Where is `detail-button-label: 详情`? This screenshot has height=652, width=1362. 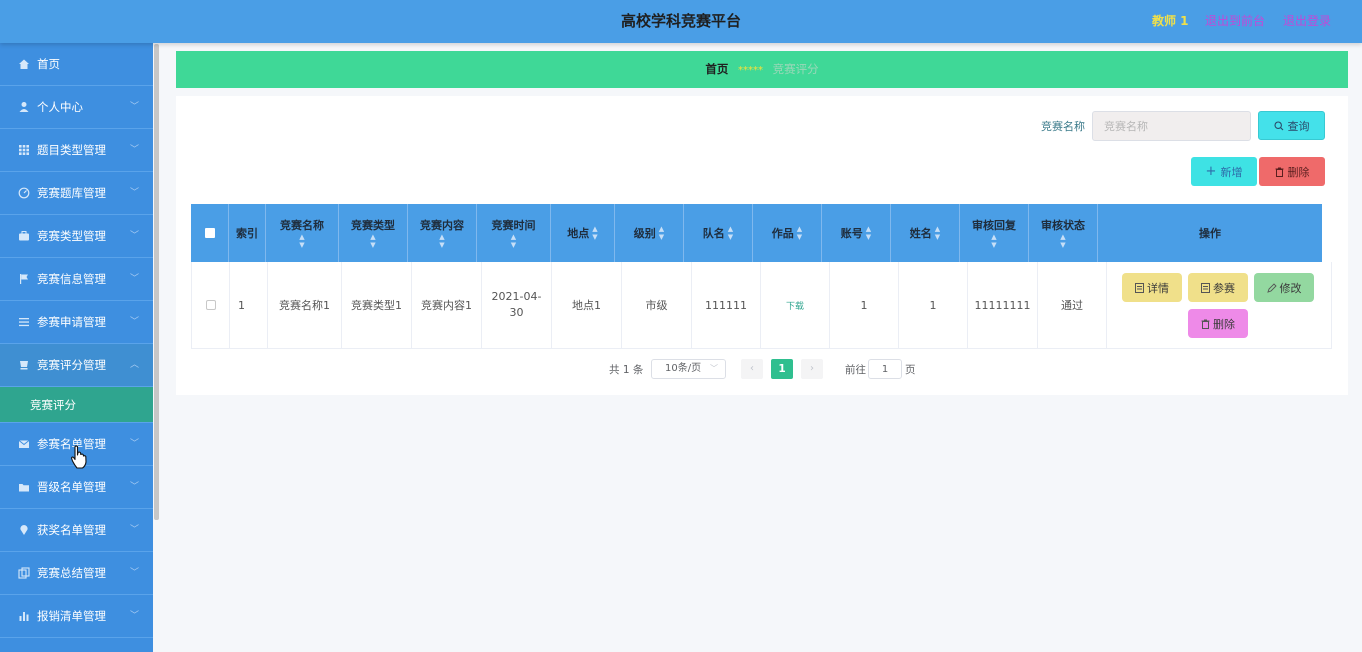 detail-button-label: 详情 is located at coordinates (1158, 288).